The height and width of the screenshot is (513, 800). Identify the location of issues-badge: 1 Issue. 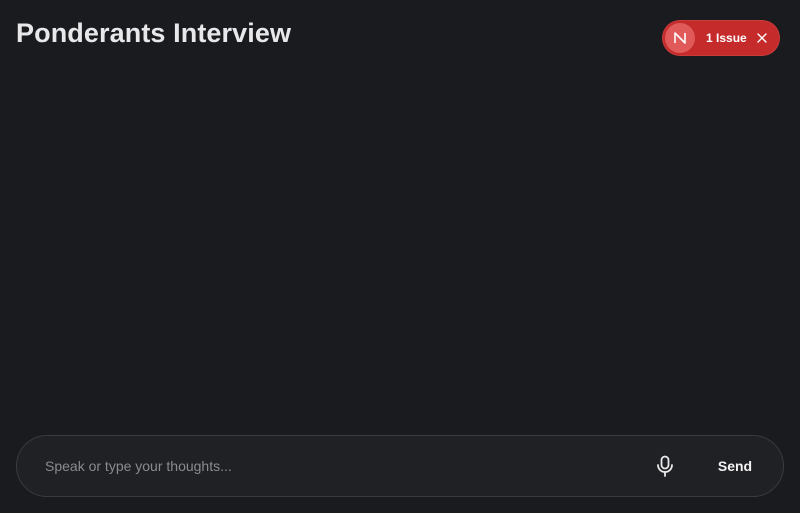
(721, 38).